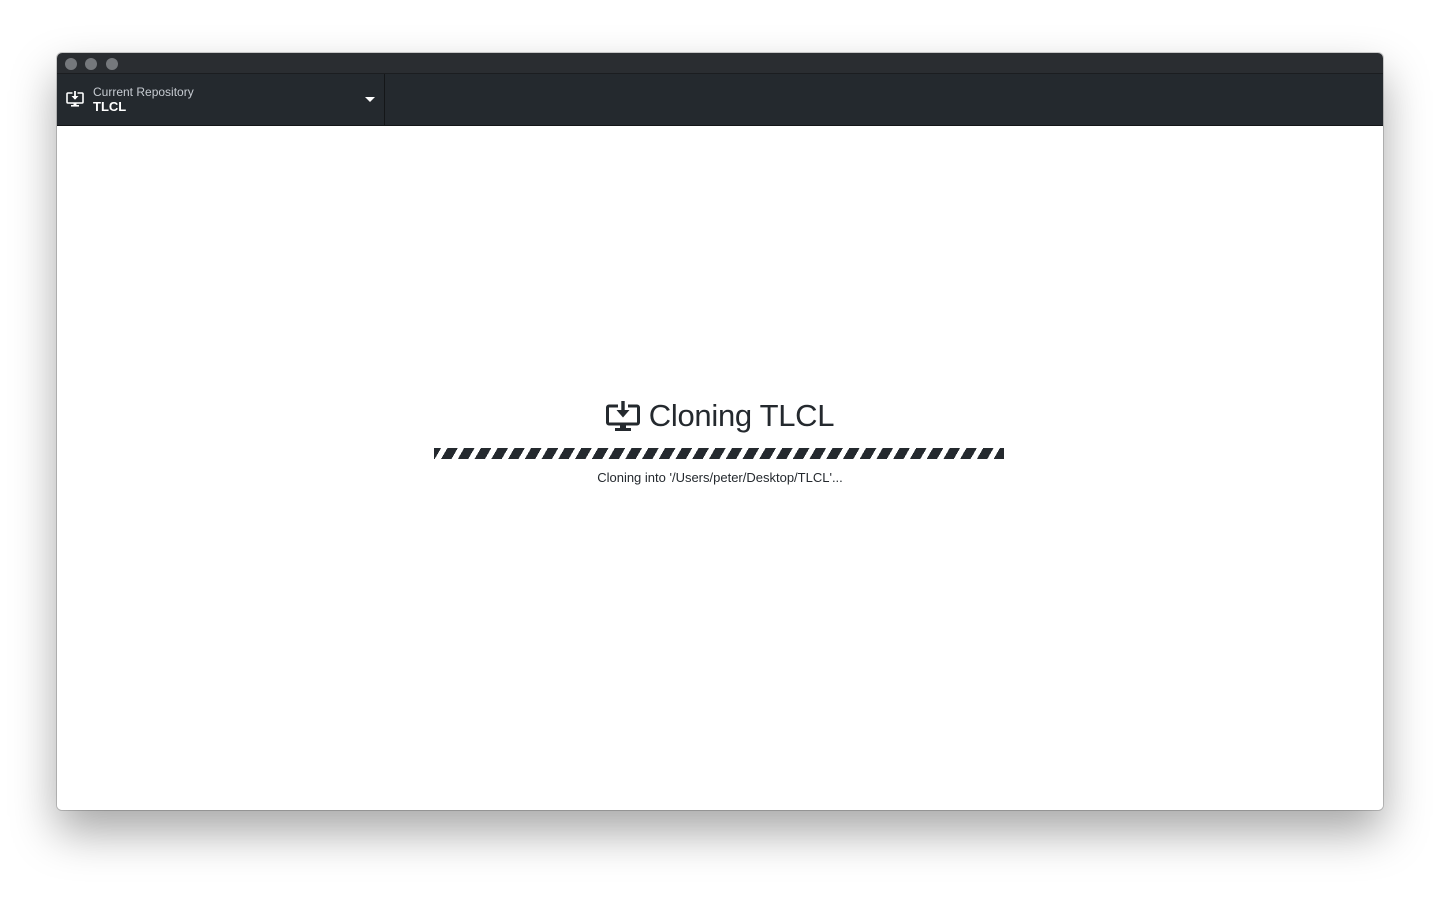 The width and height of the screenshot is (1440, 900). I want to click on caret-down-icon, so click(370, 99).